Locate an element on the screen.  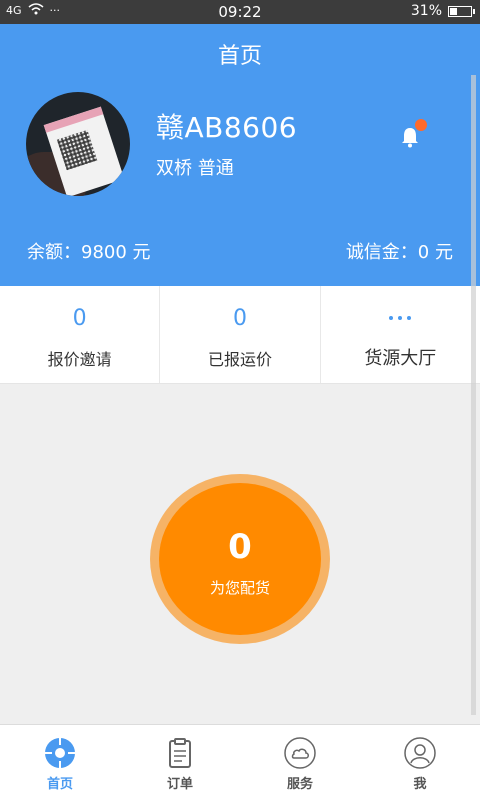
match-button: 0 为您配货 is located at coordinates (240, 559).